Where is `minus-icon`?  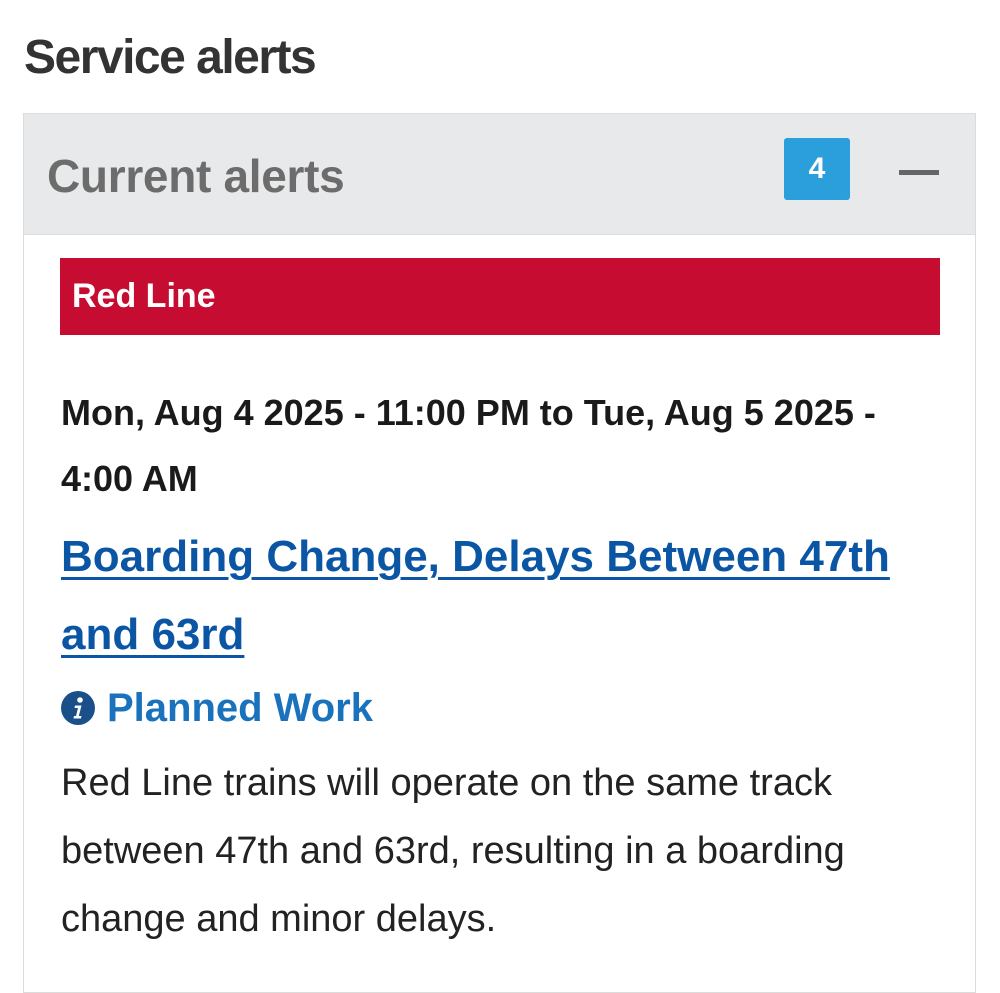 minus-icon is located at coordinates (920, 170).